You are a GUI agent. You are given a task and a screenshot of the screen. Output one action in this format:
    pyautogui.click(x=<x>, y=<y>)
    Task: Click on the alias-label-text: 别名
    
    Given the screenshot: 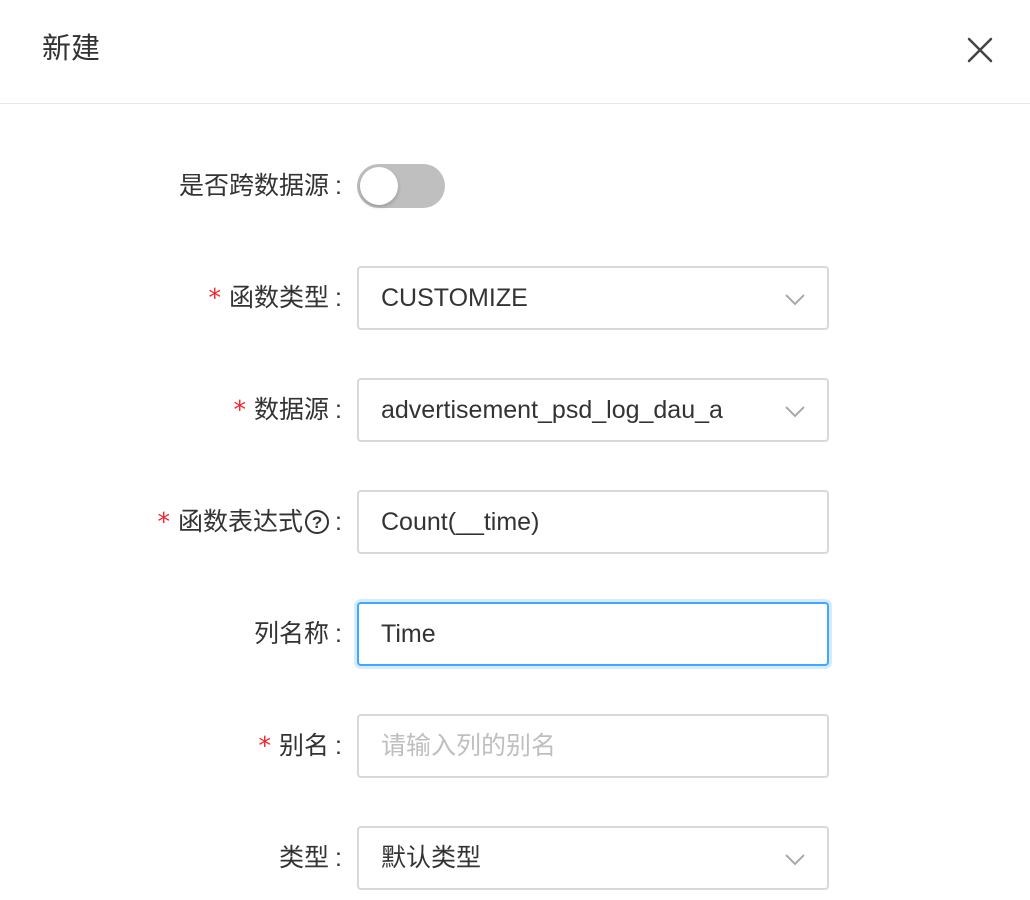 What is the action you would take?
    pyautogui.click(x=304, y=746)
    